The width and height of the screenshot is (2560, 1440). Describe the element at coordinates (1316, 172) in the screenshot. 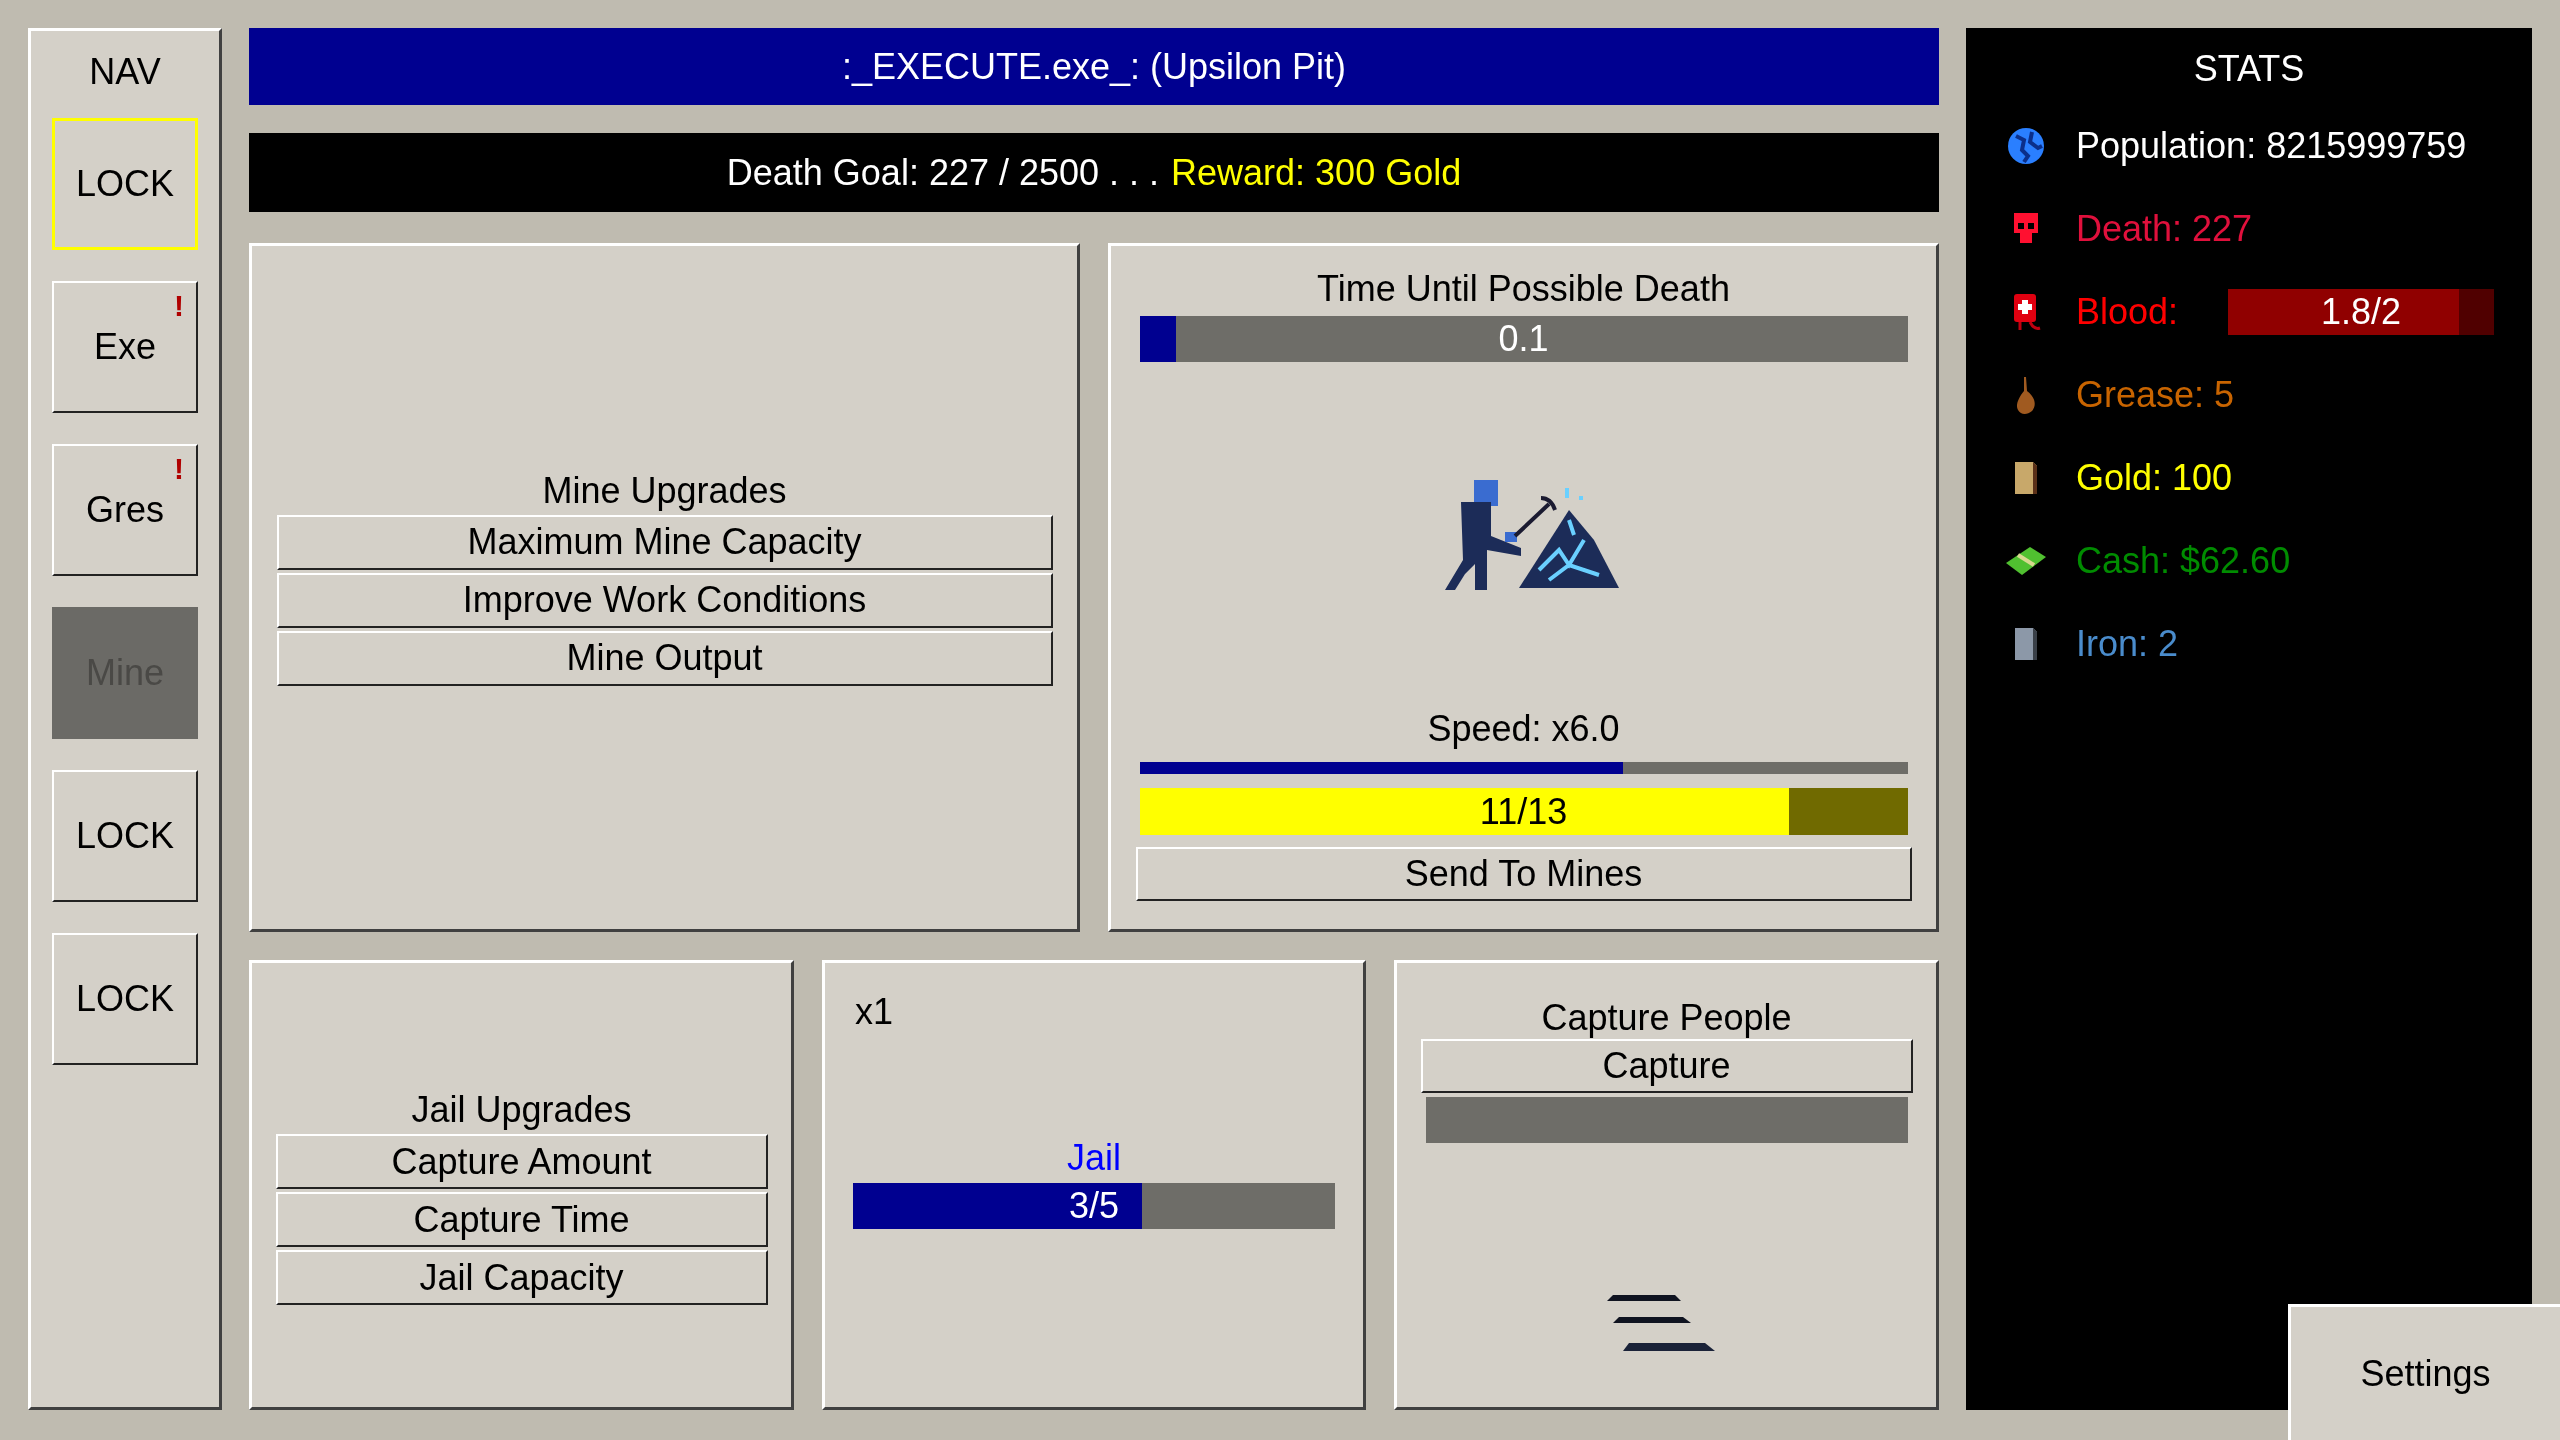

I see `goal-reward: Reward: 300 Gold` at that location.